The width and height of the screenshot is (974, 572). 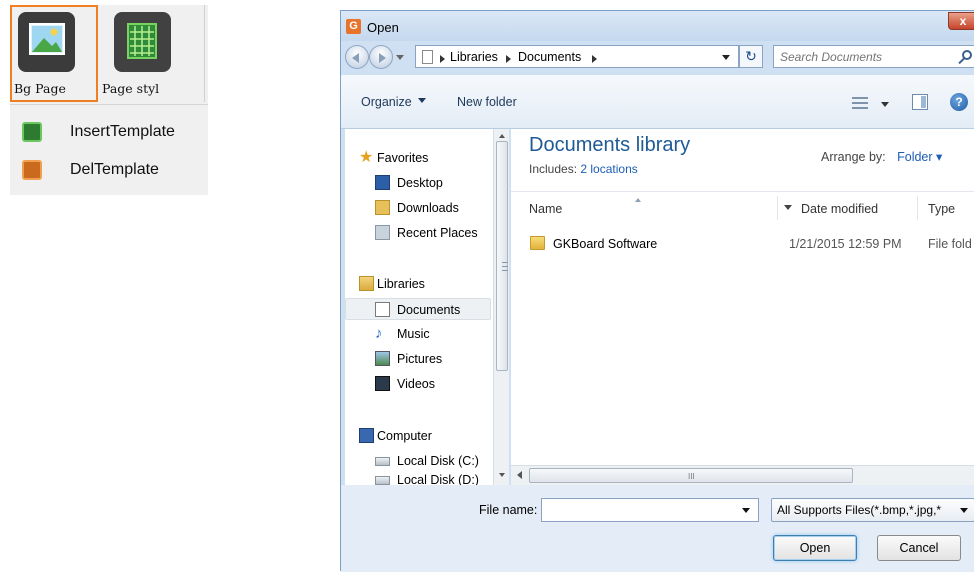 I want to click on document-icon, so click(x=427, y=57).